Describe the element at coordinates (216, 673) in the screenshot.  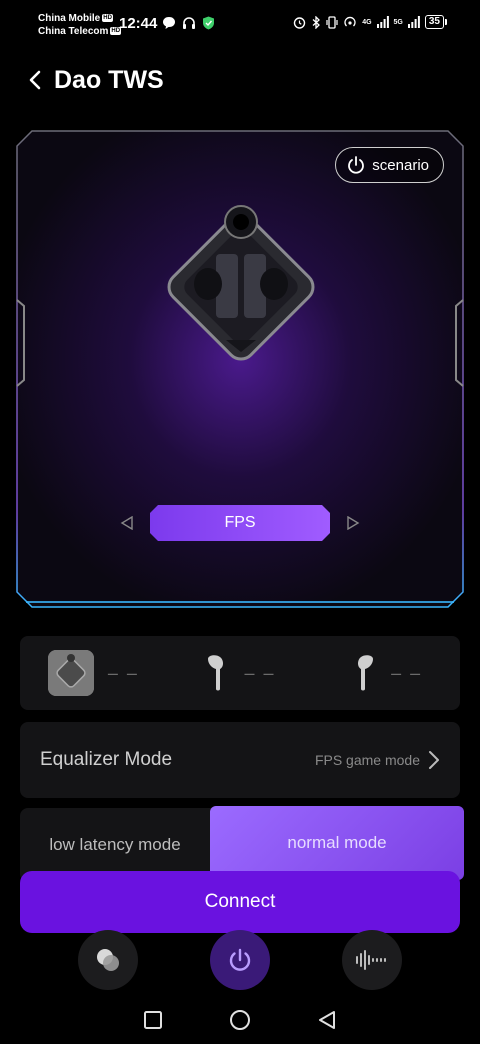
I see `left-earbud-icon` at that location.